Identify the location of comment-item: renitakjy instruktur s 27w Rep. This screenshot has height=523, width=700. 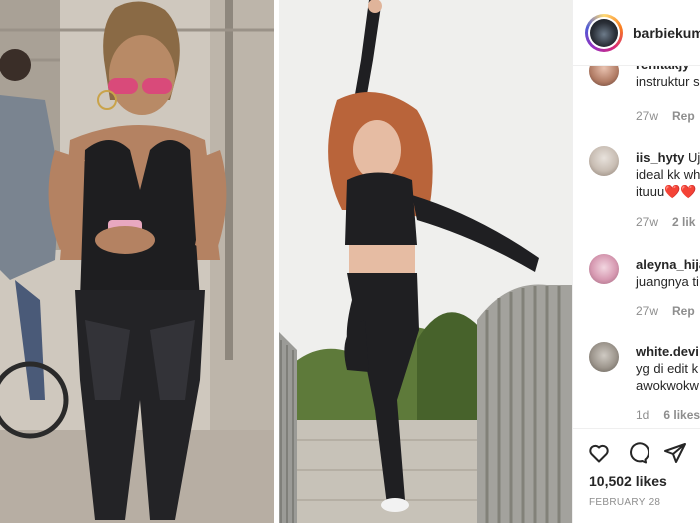
(636, 101).